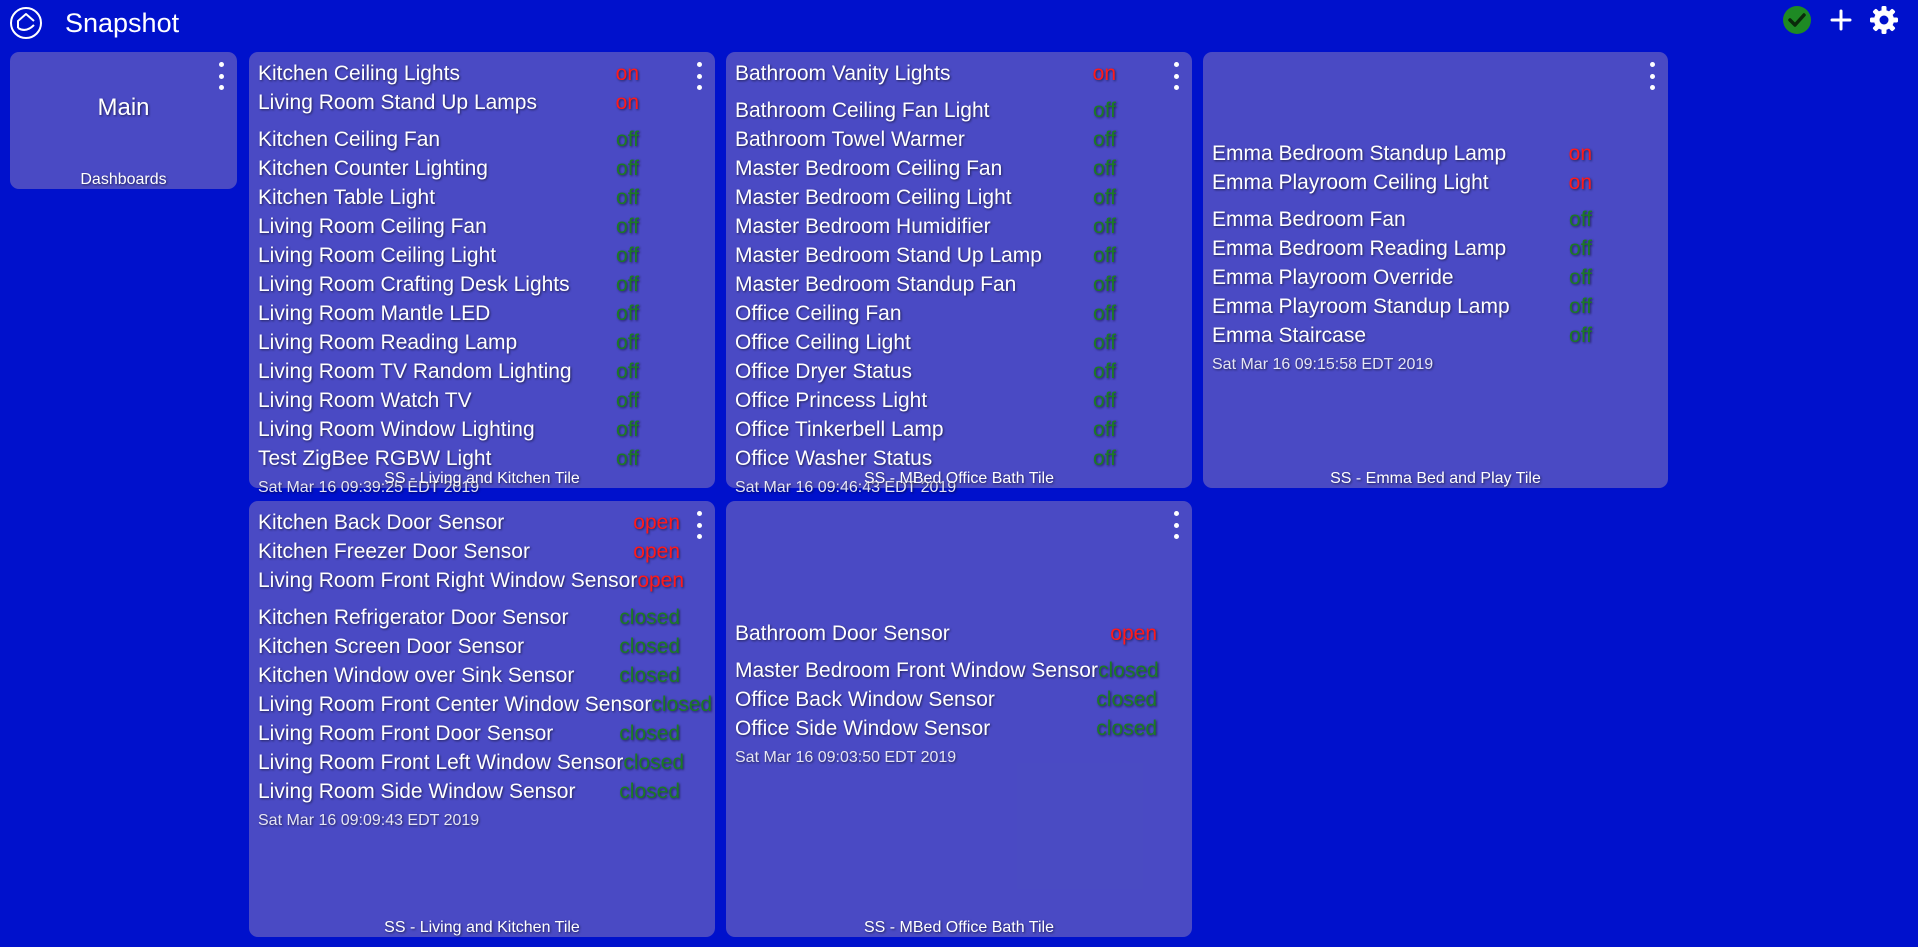 The image size is (1918, 947). I want to click on device-name: Master Bedroom Front Window Sensor, so click(916, 670).